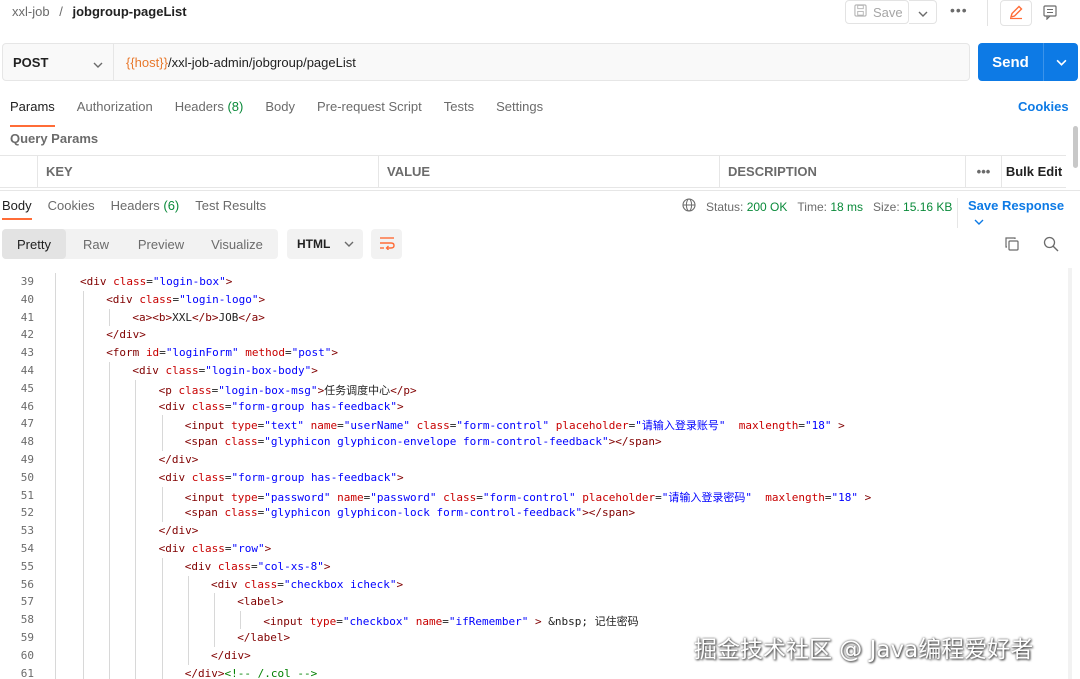  What do you see at coordinates (864, 650) in the screenshot?
I see `watermark-text: 掘金技术社区 @ Java编程爱好者` at bounding box center [864, 650].